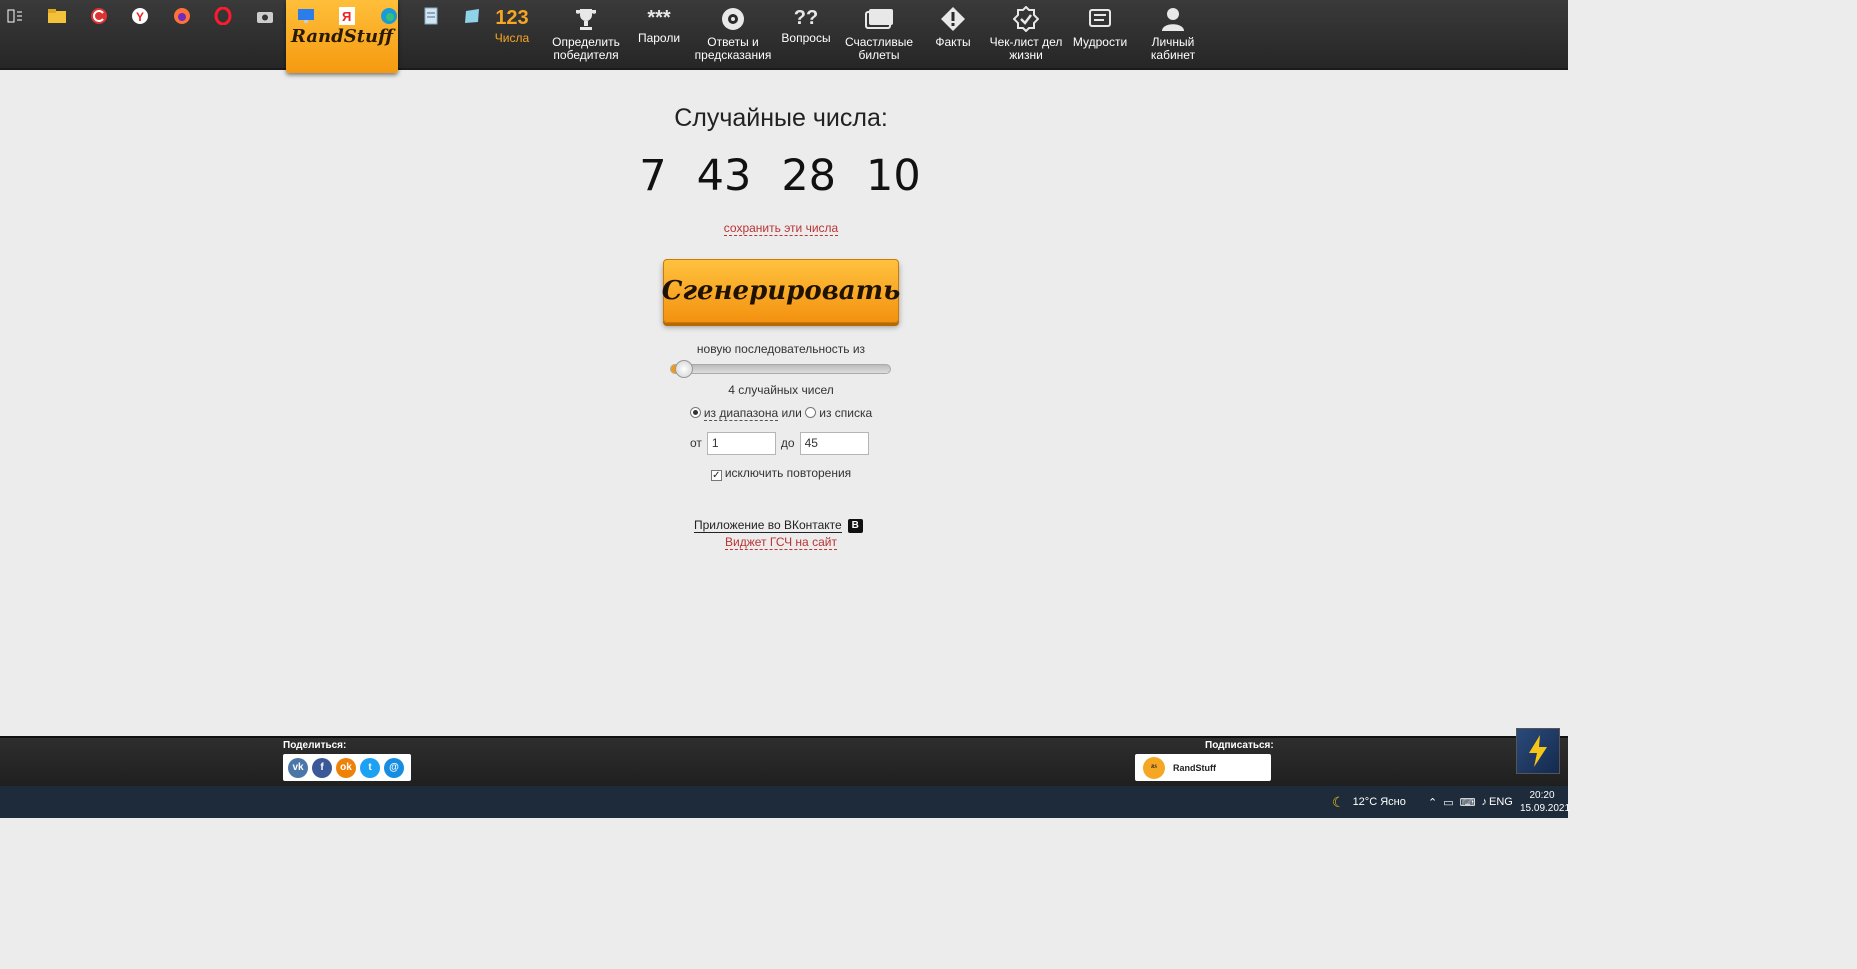 This screenshot has width=1857, height=969. What do you see at coordinates (1448, 802) in the screenshot?
I see `keyboard-icon: ▭` at bounding box center [1448, 802].